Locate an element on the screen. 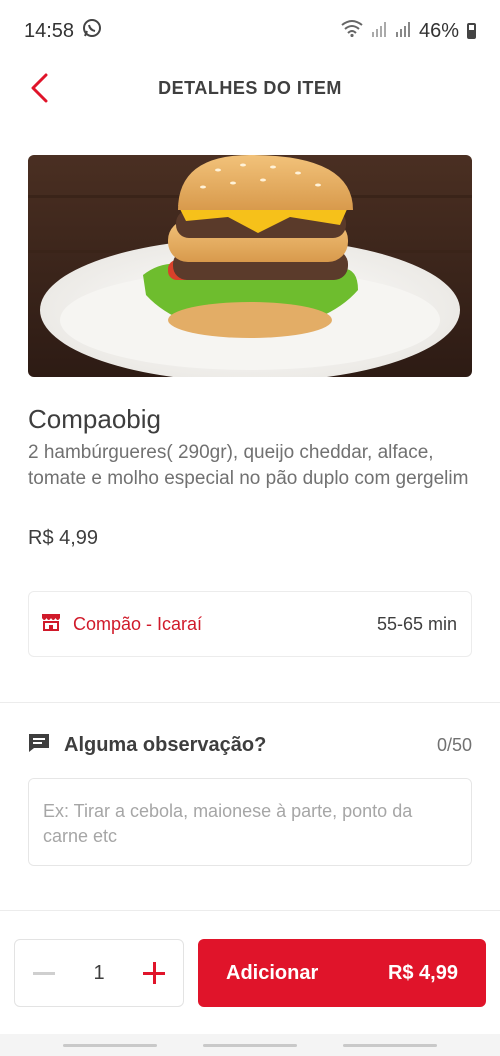 Image resolution: width=500 pixels, height=1056 pixels. battery-level: 46% is located at coordinates (438, 30).